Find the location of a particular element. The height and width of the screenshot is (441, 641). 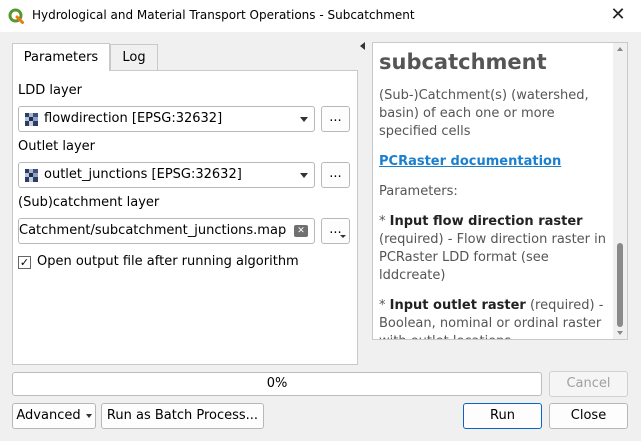

advanced-button: Advanced is located at coordinates (54, 416).